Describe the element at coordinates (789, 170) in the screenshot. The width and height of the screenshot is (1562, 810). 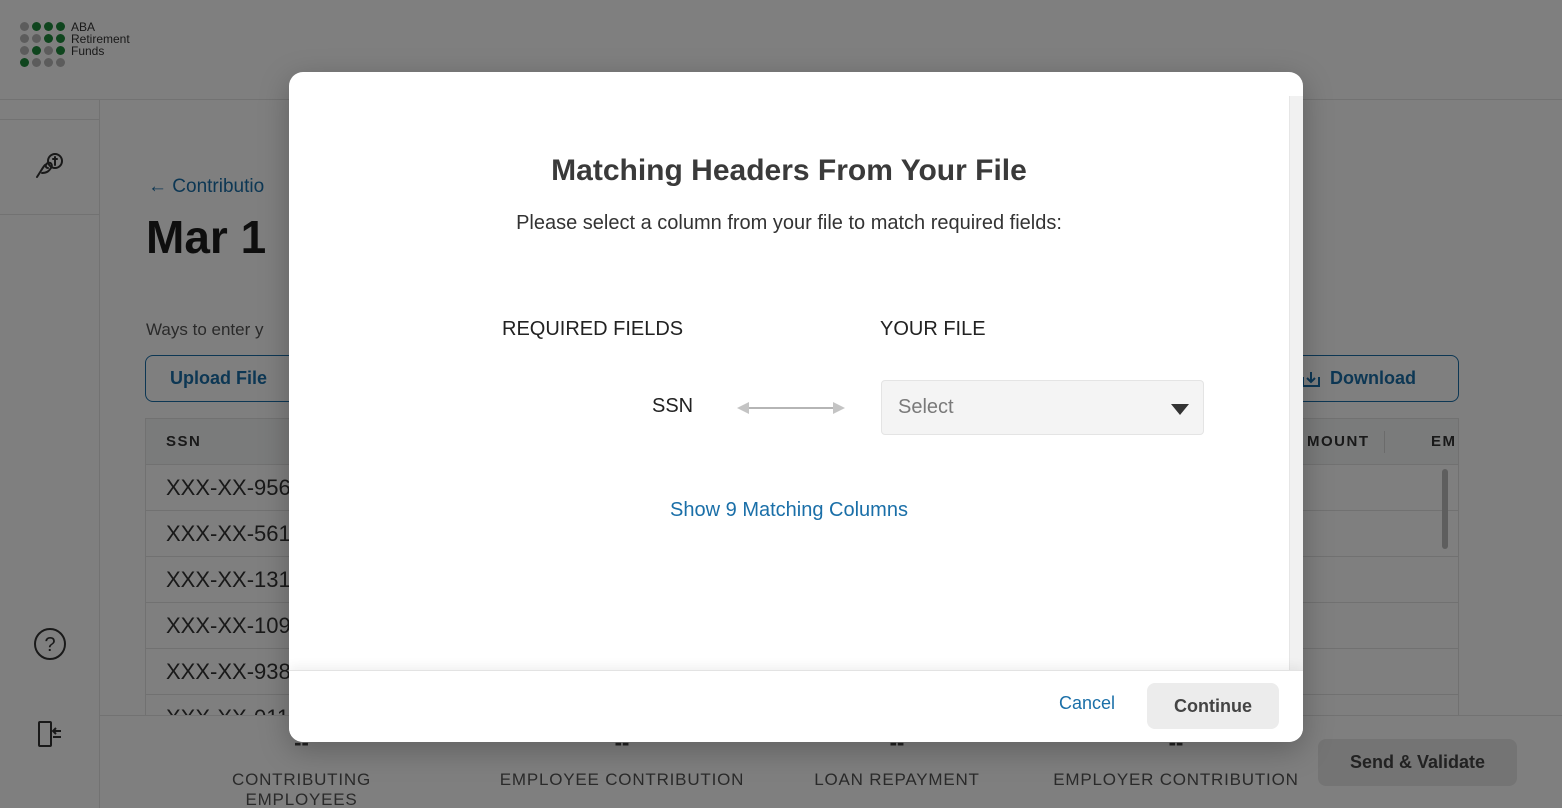
I see `modal-title: Matching Headers From Your File` at that location.